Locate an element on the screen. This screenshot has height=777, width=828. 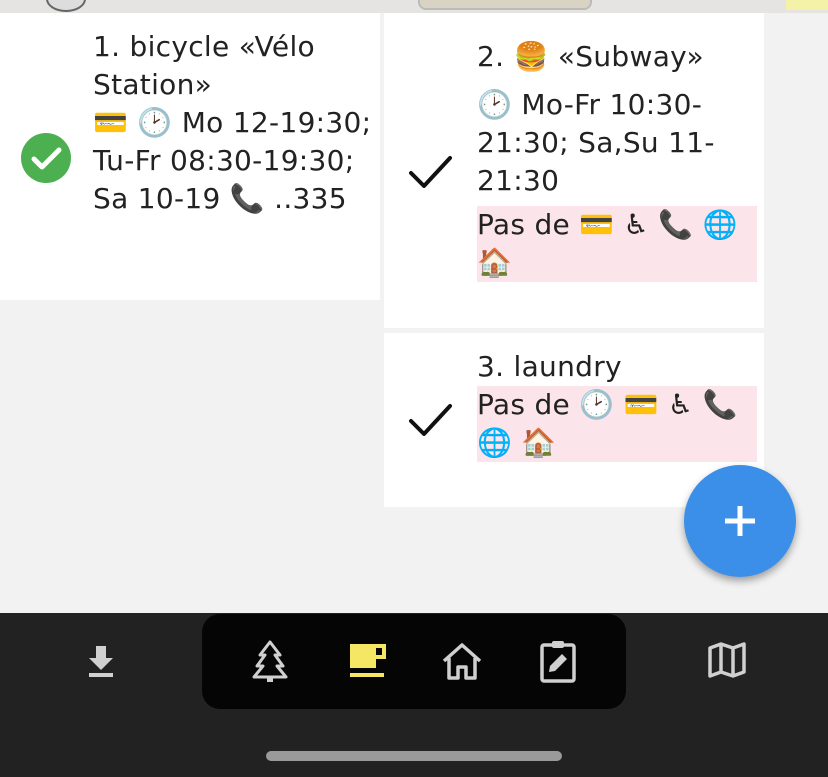
poi-title: 3. laundry is located at coordinates (549, 366).